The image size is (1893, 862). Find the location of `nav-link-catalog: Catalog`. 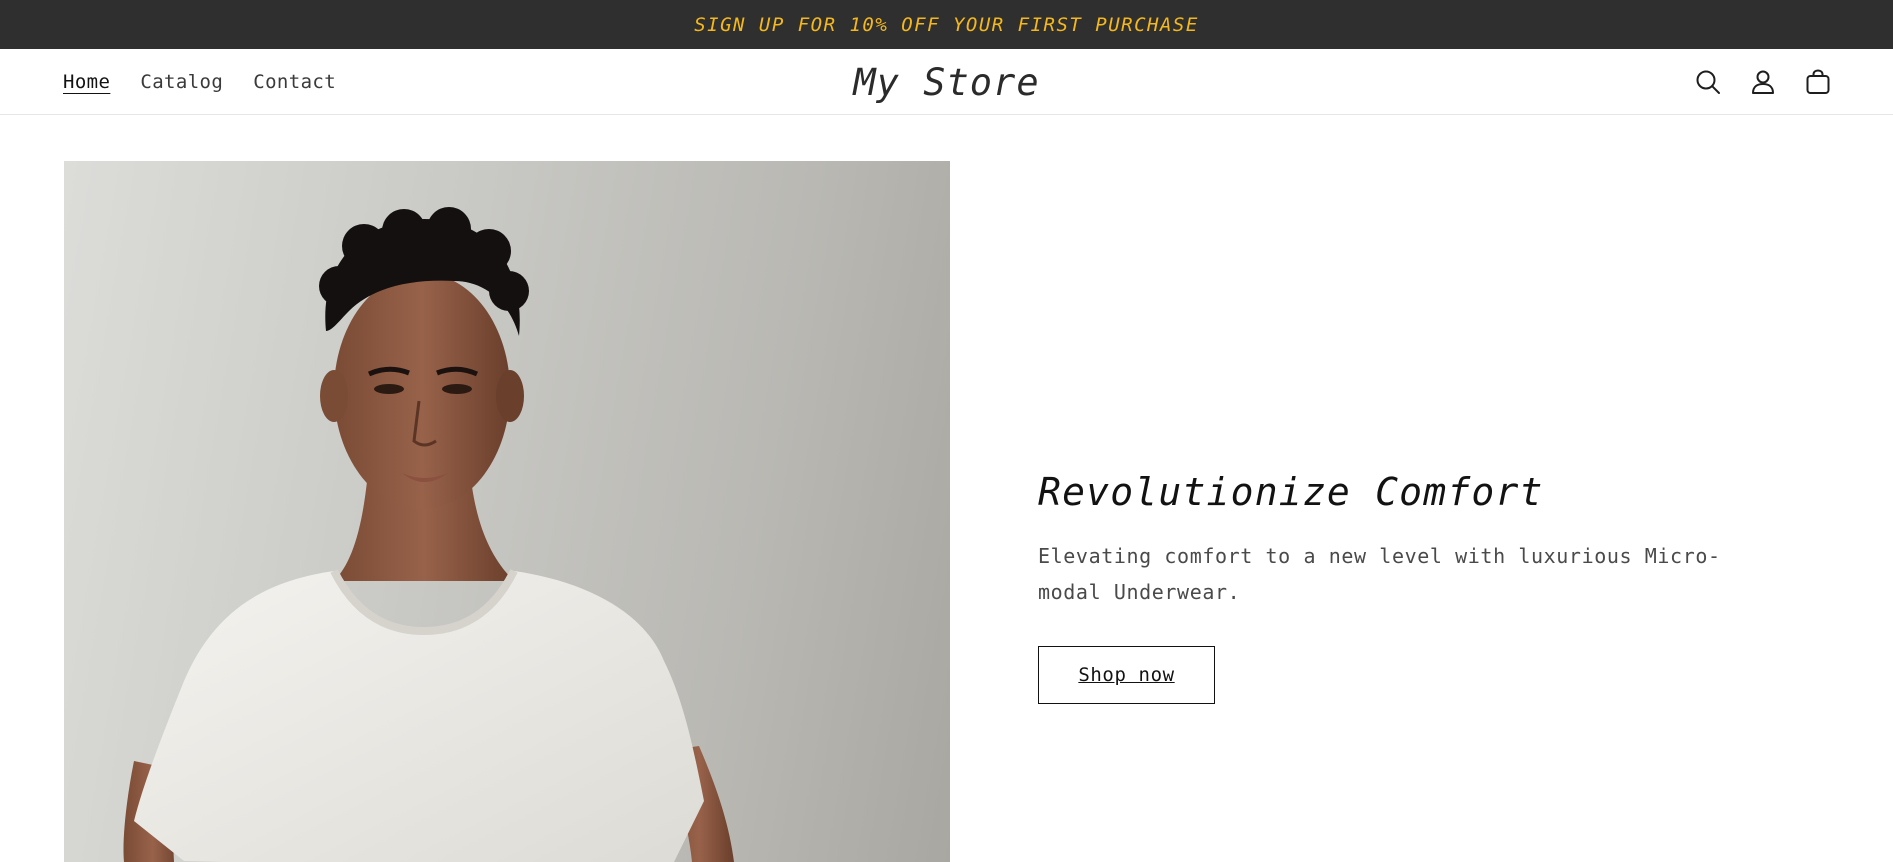

nav-link-catalog: Catalog is located at coordinates (181, 82).